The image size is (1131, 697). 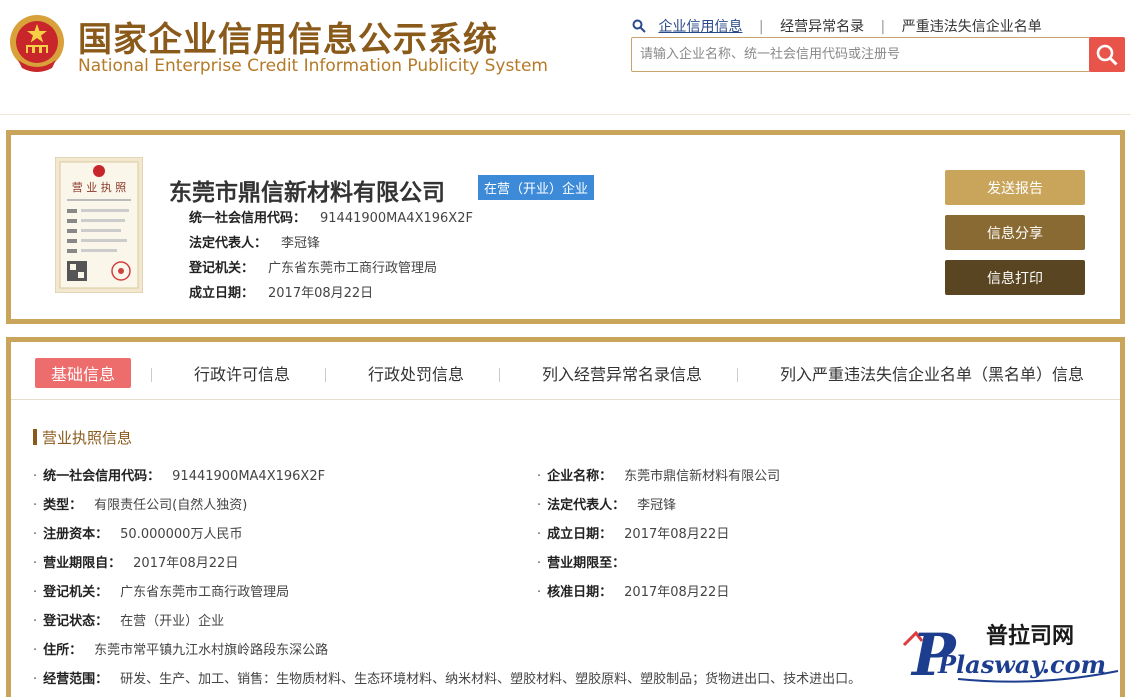 What do you see at coordinates (82, 563) in the screenshot?
I see `field-label: 营业期限自：` at bounding box center [82, 563].